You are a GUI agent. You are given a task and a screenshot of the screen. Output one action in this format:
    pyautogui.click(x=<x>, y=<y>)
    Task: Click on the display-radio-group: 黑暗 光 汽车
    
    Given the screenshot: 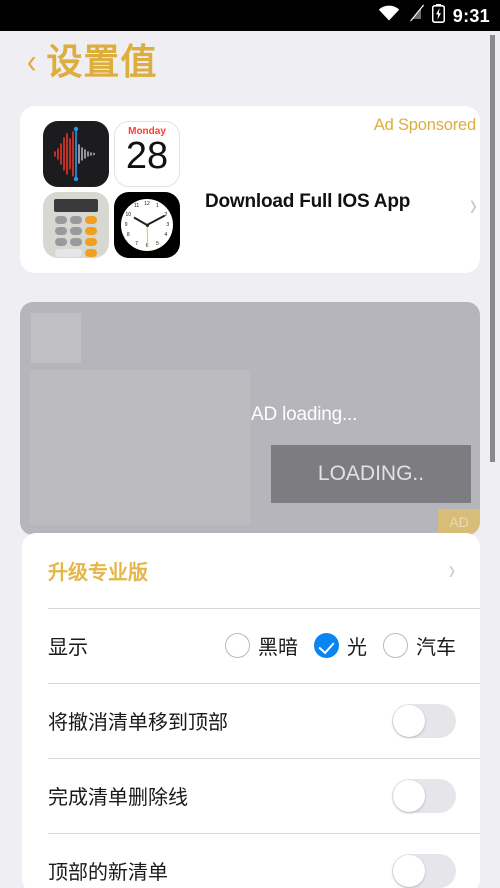 What is the action you would take?
    pyautogui.click(x=340, y=645)
    